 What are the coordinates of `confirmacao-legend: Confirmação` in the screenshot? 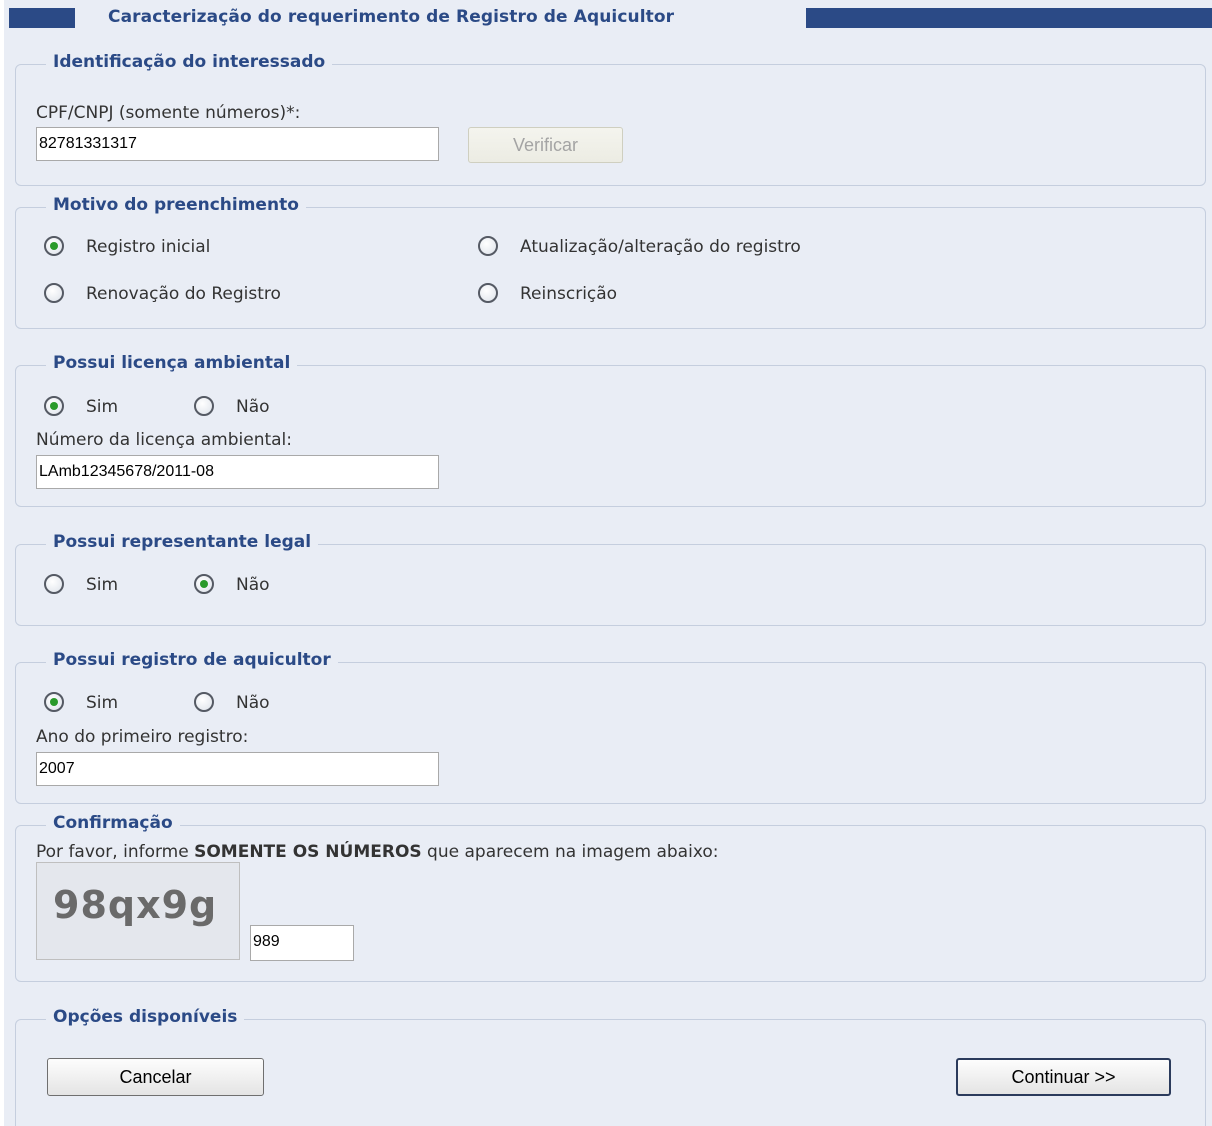 It's located at (113, 823).